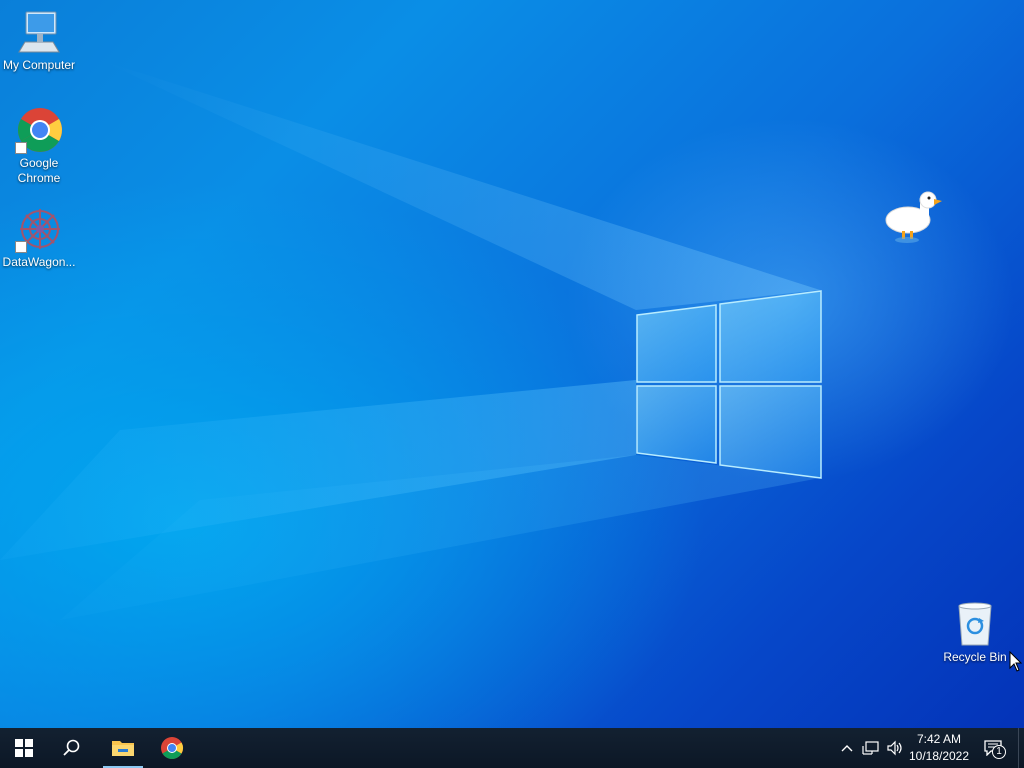  I want to click on volume-icon, so click(894, 748).